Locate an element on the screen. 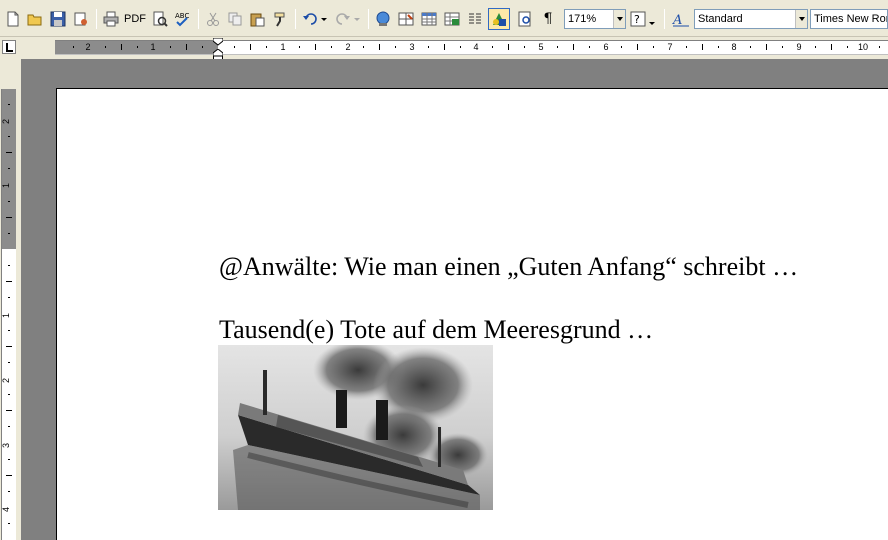 The width and height of the screenshot is (888, 540). print-button is located at coordinates (111, 19).